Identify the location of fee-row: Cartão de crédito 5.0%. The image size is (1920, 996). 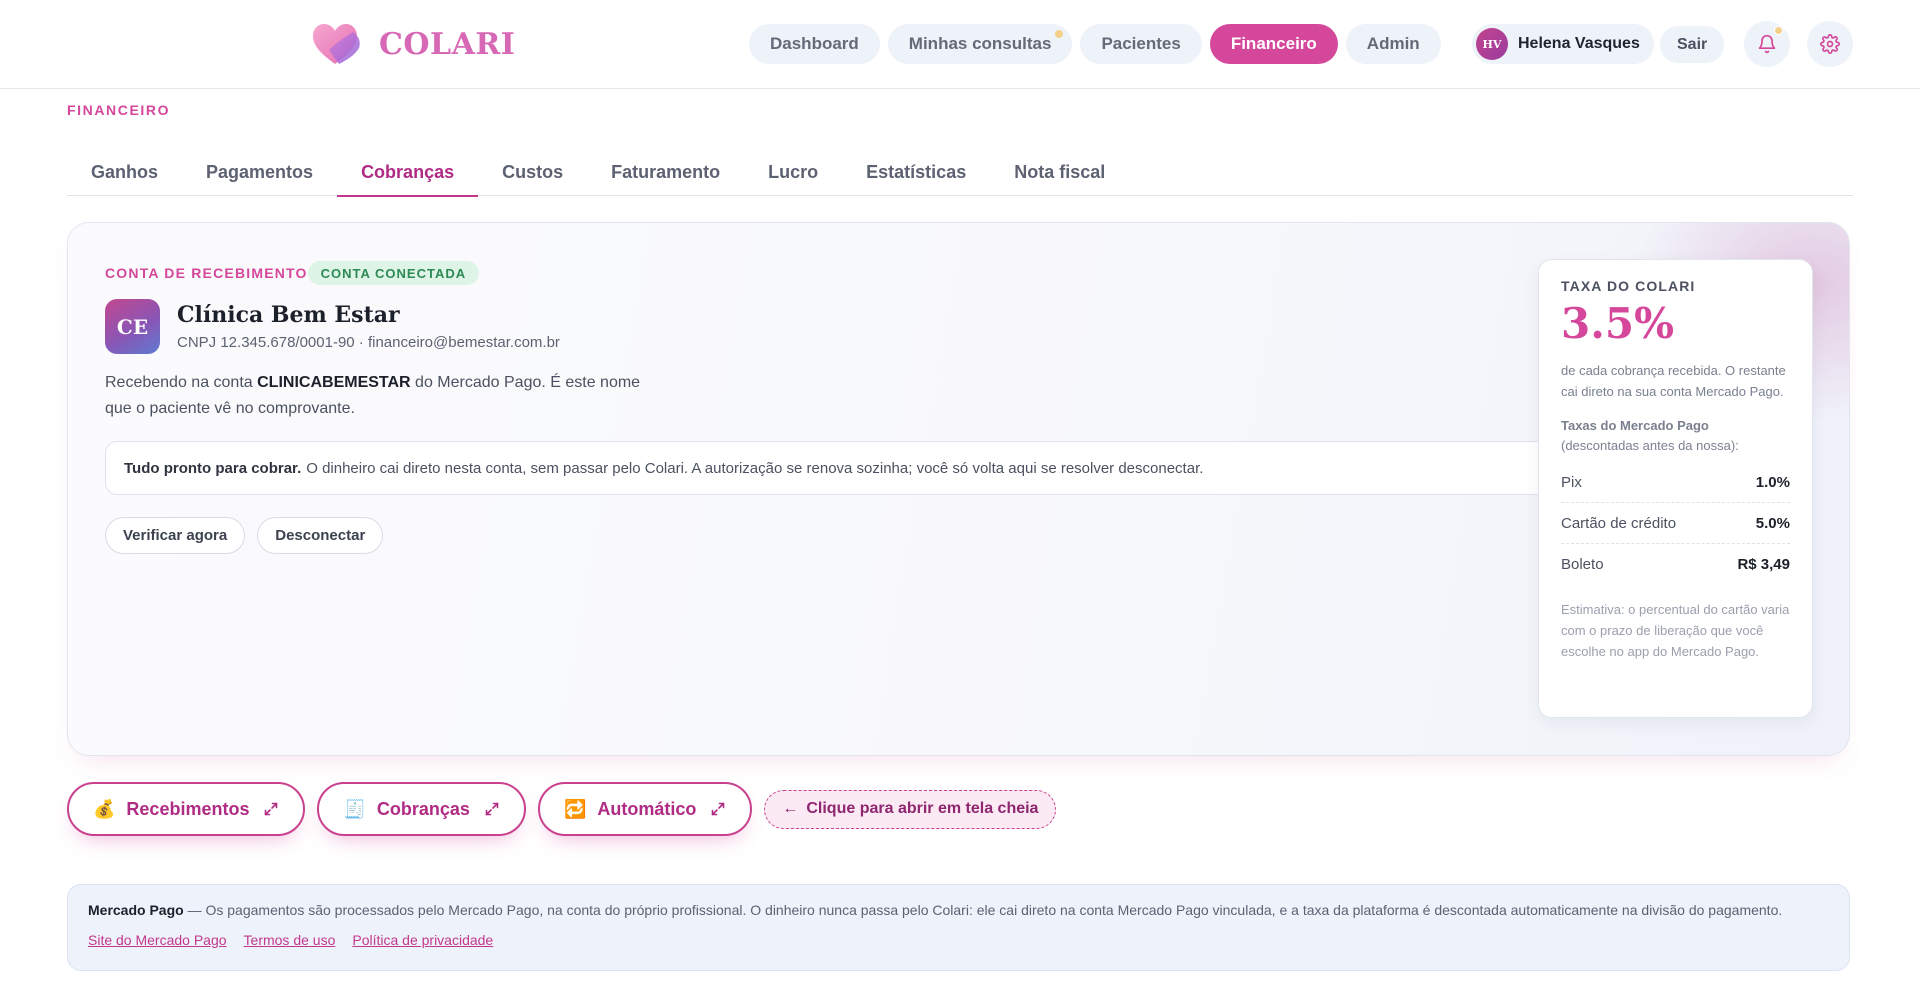
(1675, 523).